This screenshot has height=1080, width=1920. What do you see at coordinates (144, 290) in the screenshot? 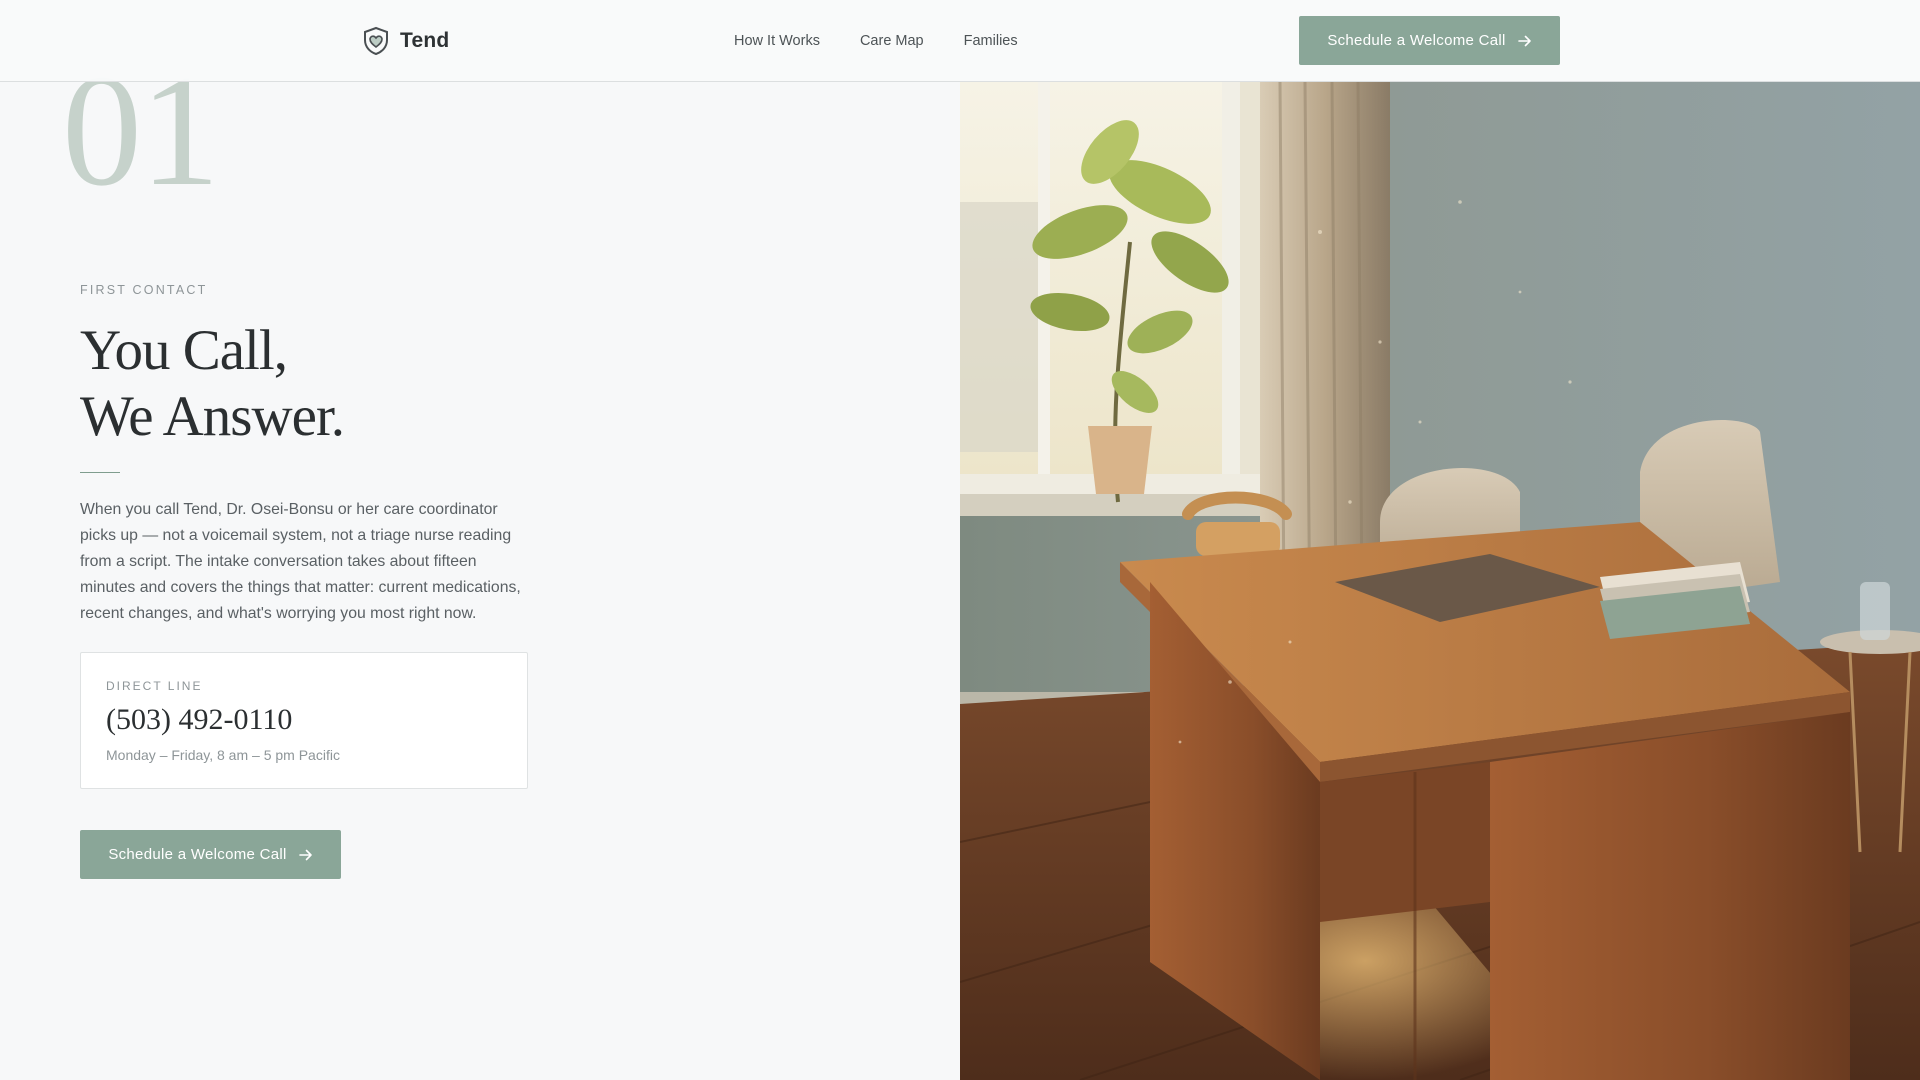
I see `section-eyebrow: FIRST CONTACT` at bounding box center [144, 290].